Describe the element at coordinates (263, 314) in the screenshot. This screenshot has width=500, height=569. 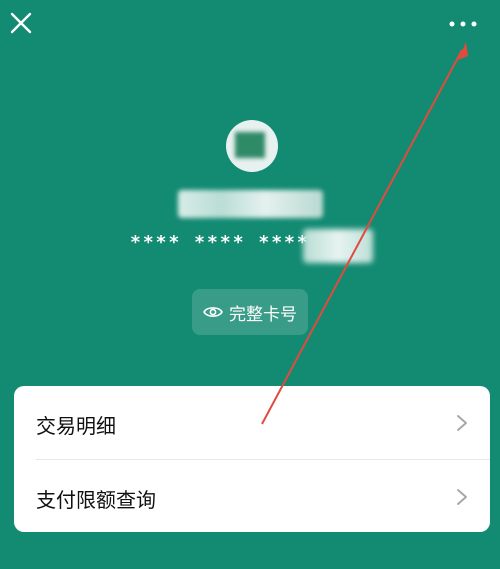
I see `full-card-number-label: 完整卡号` at that location.